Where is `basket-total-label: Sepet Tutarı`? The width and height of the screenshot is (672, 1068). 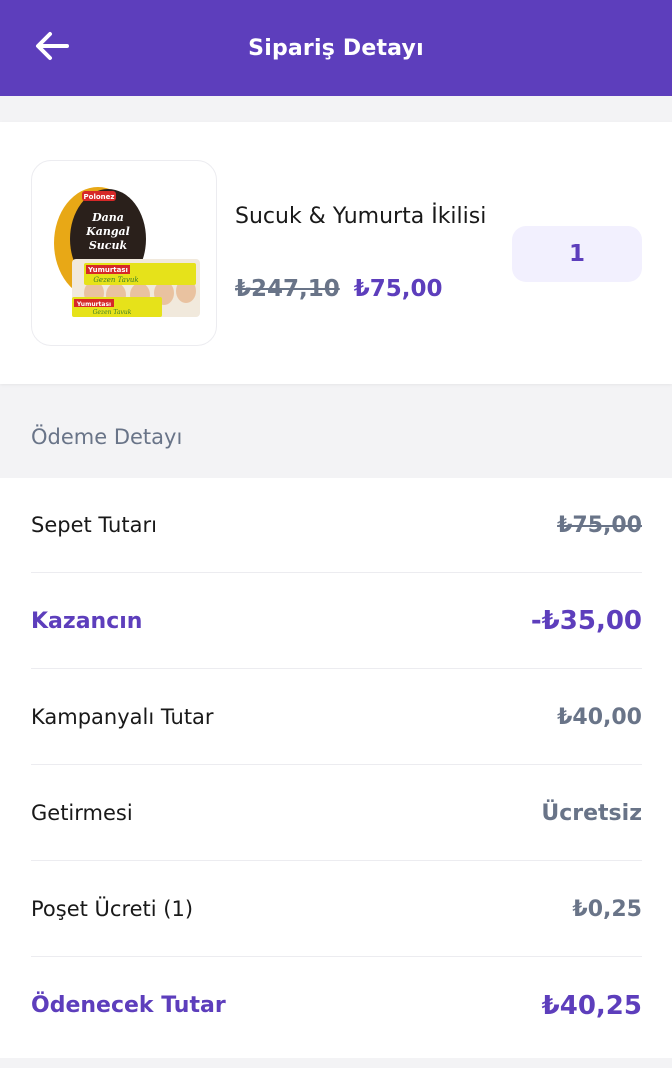 basket-total-label: Sepet Tutarı is located at coordinates (94, 525).